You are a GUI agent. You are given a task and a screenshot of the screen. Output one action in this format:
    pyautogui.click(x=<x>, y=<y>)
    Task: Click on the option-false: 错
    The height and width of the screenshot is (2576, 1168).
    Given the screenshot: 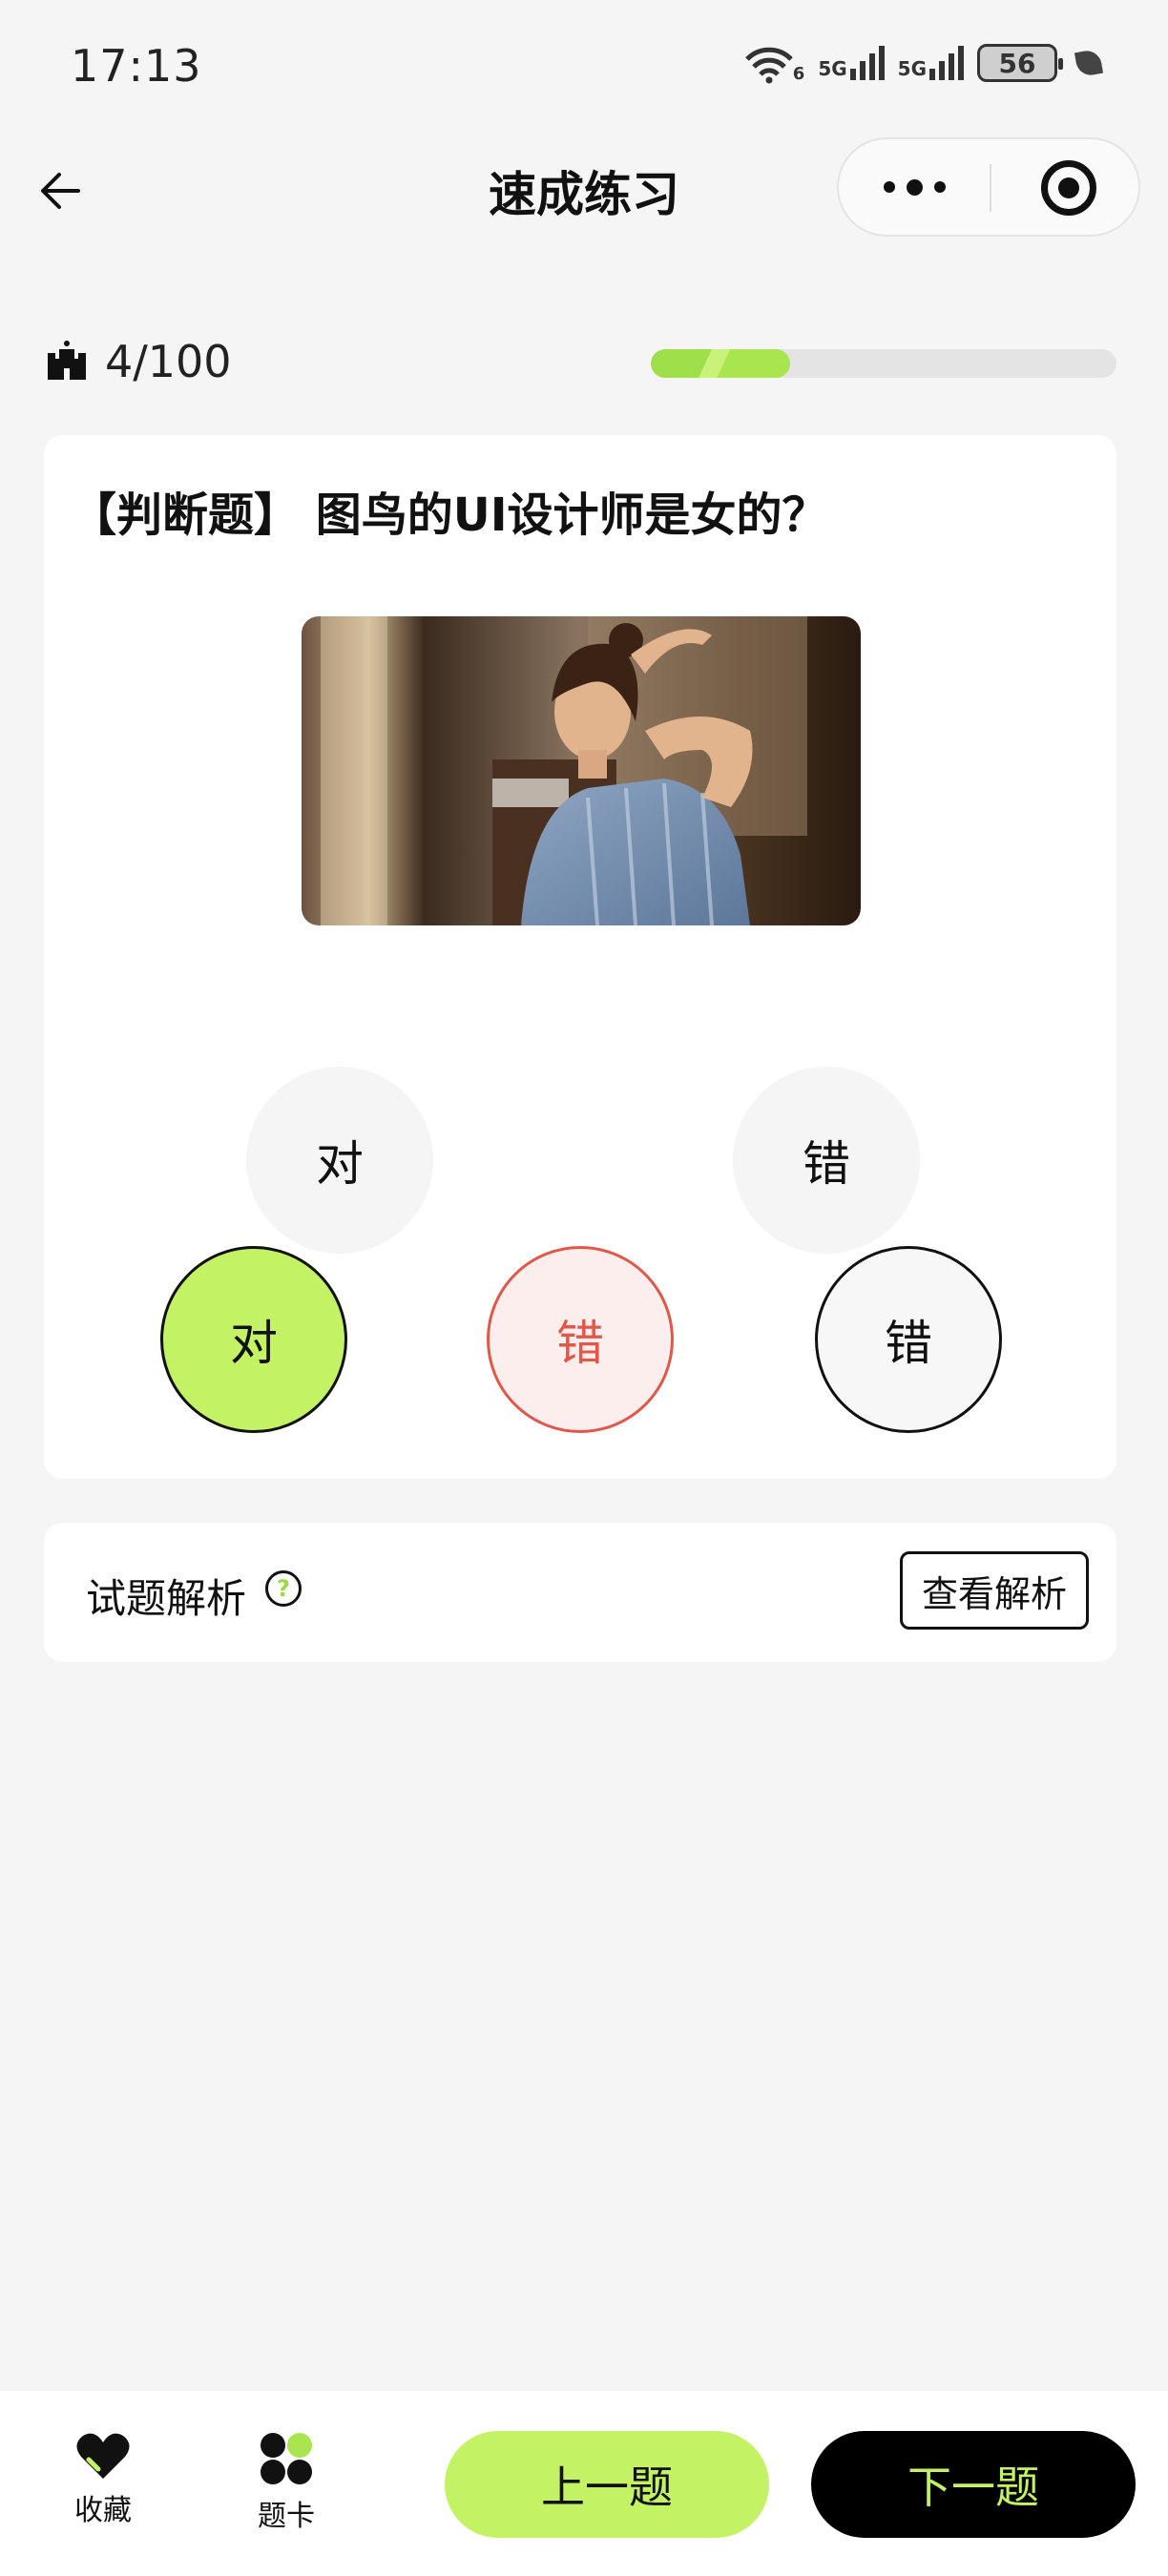 What is the action you would take?
    pyautogui.click(x=826, y=1160)
    